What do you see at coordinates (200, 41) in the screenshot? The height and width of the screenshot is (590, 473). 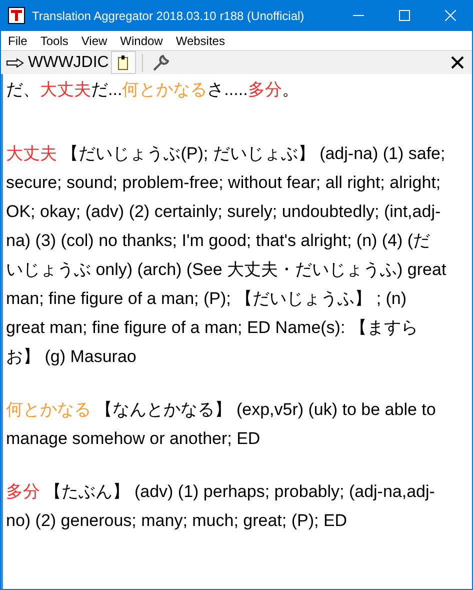 I see `menu-item: Websites` at bounding box center [200, 41].